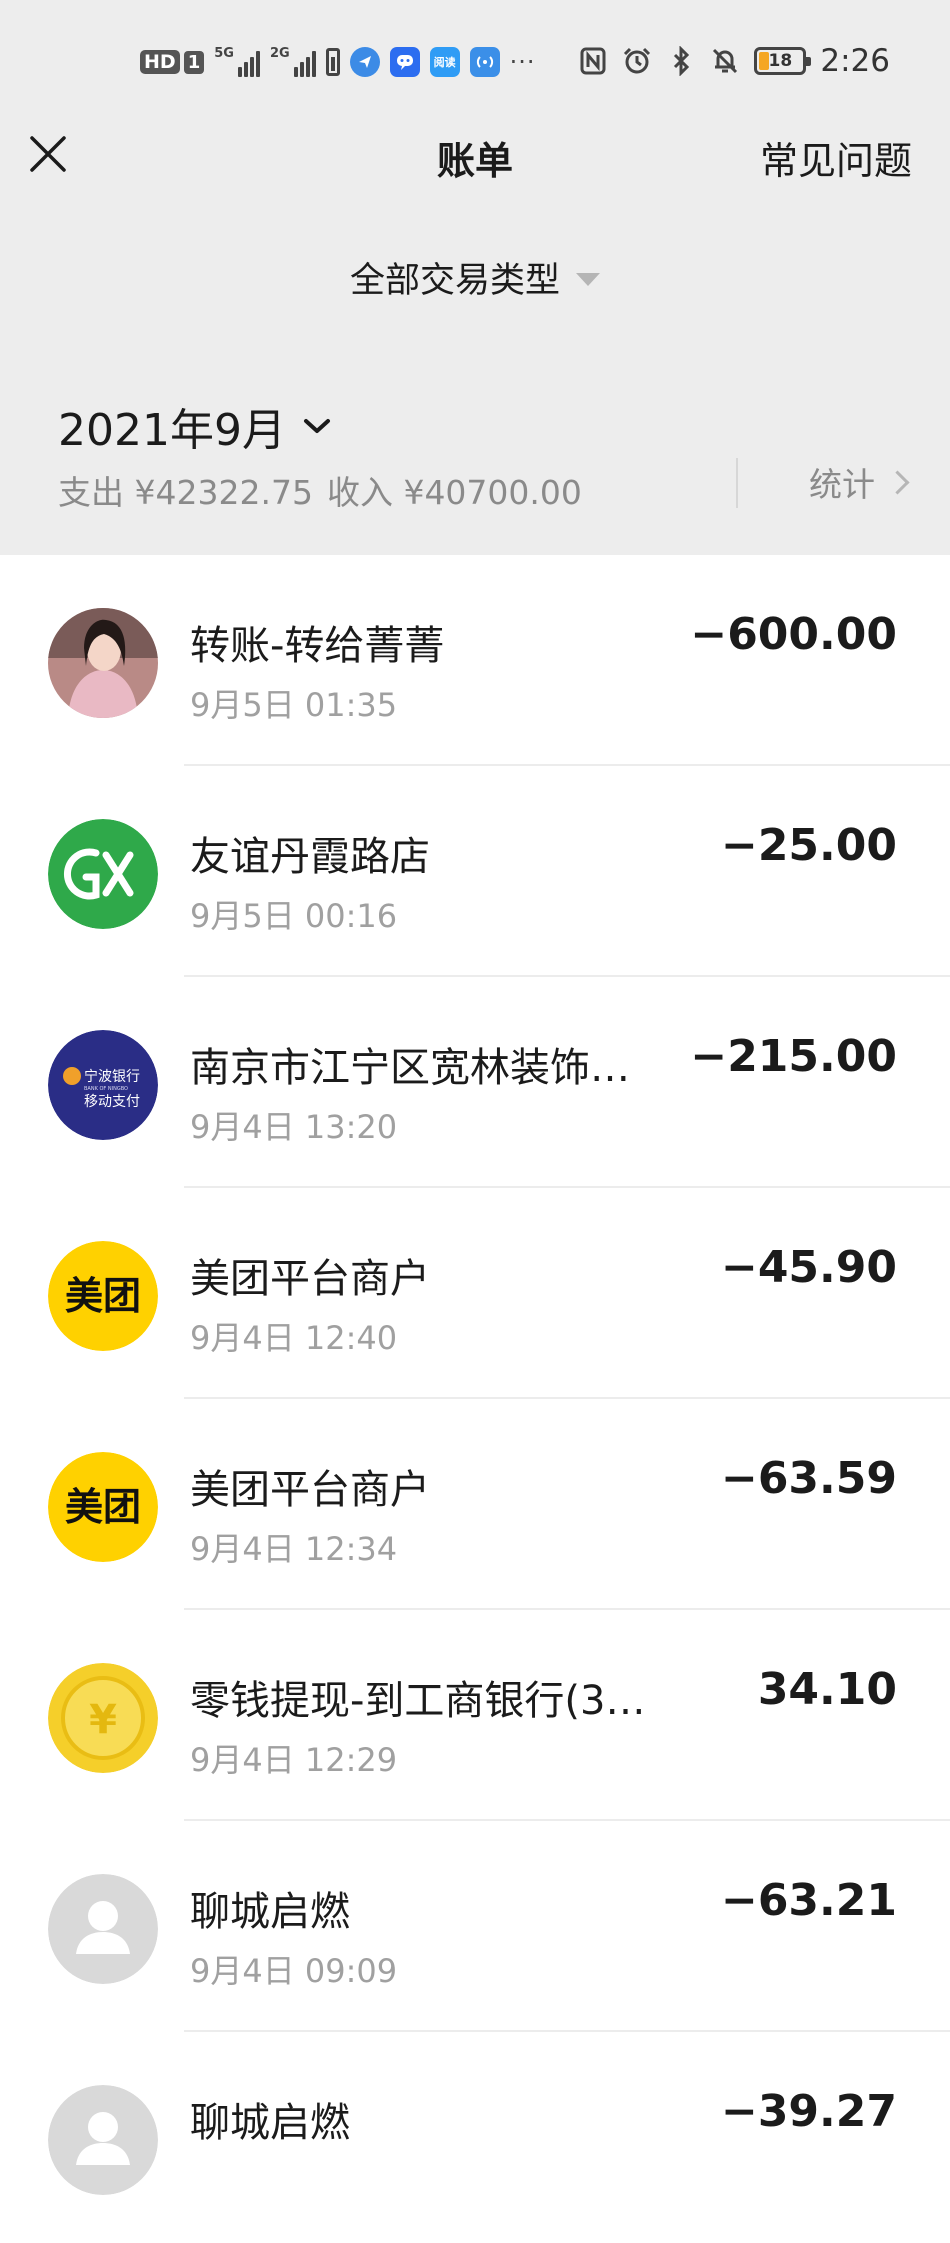  I want to click on transaction-row: 聊城启燃 −39.27, so click(475, 2137).